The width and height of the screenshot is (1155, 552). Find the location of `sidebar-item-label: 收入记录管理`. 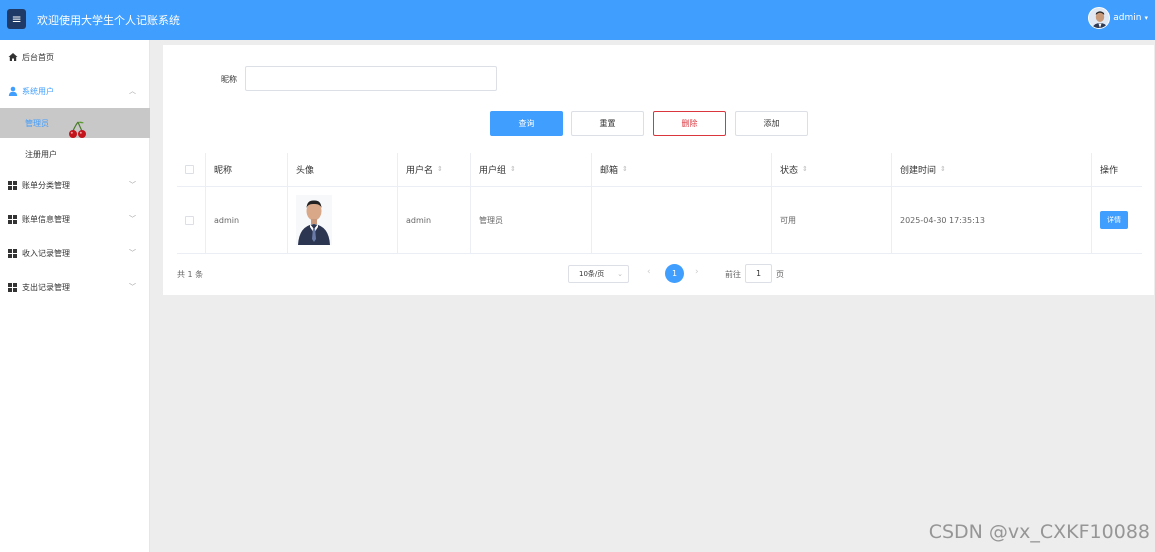

sidebar-item-label: 收入记录管理 is located at coordinates (46, 253).